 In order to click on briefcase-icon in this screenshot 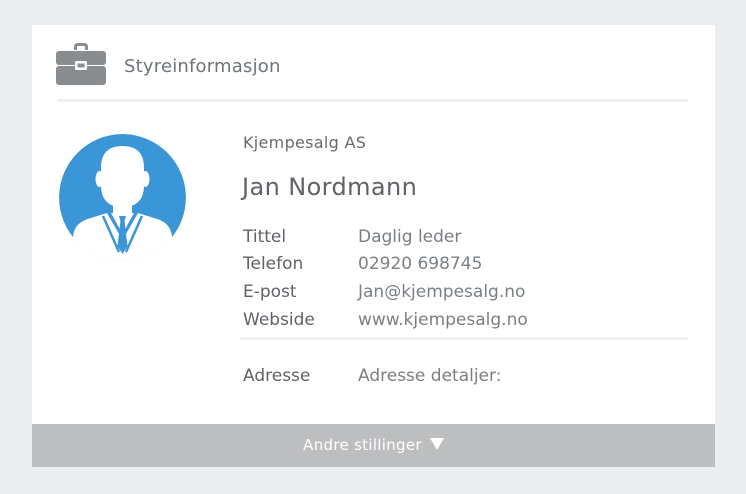, I will do `click(81, 64)`.